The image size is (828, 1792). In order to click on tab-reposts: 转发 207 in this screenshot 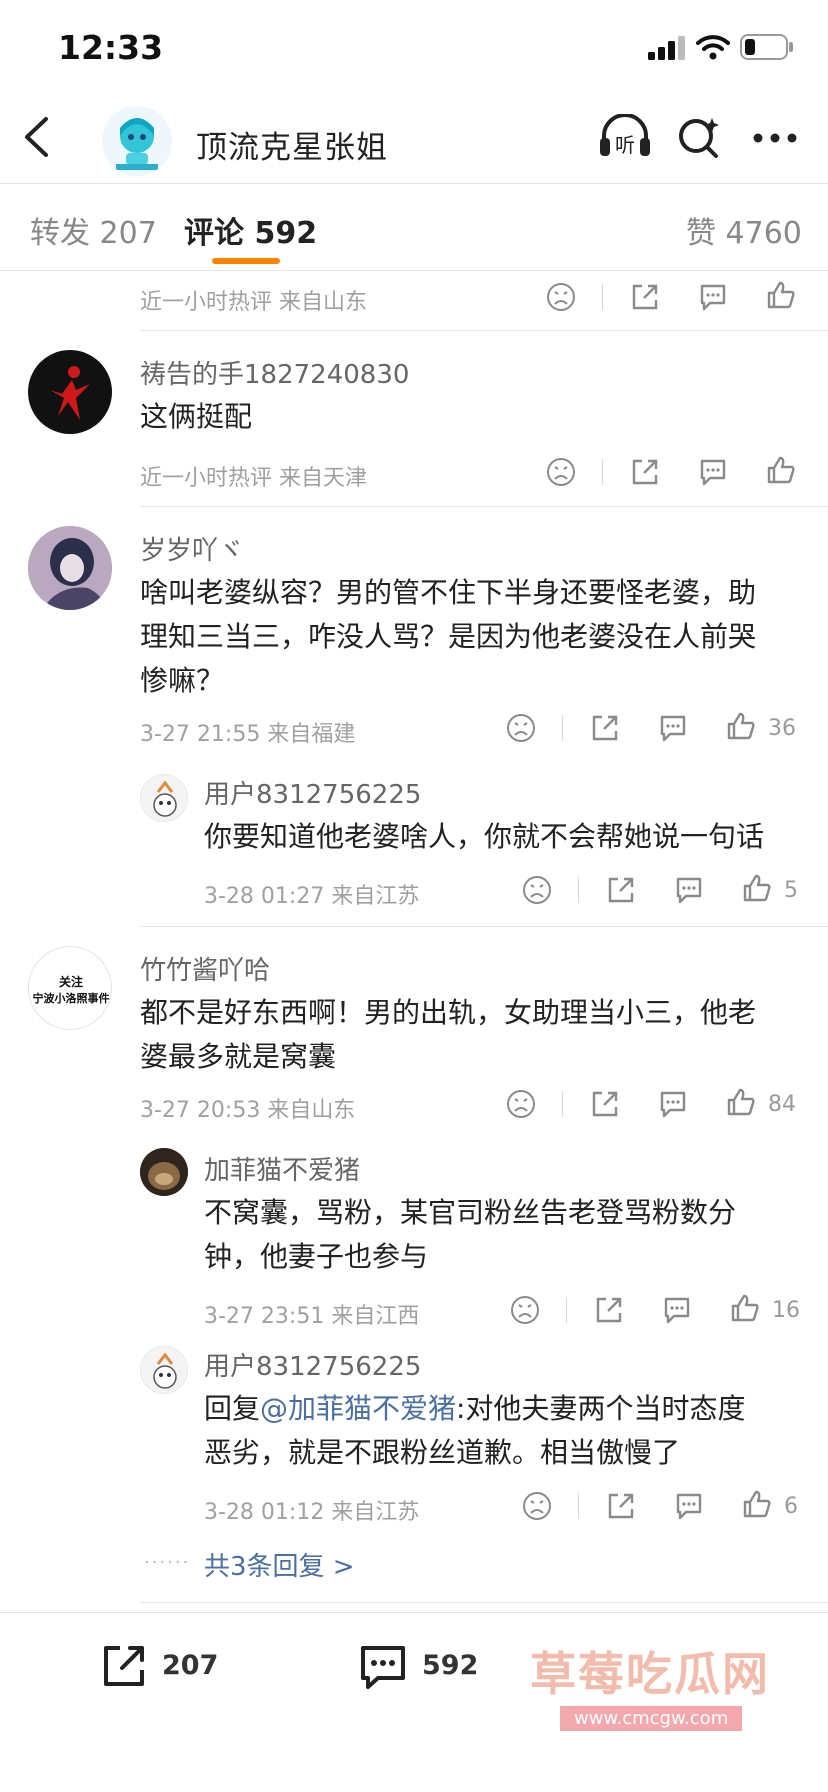, I will do `click(93, 230)`.